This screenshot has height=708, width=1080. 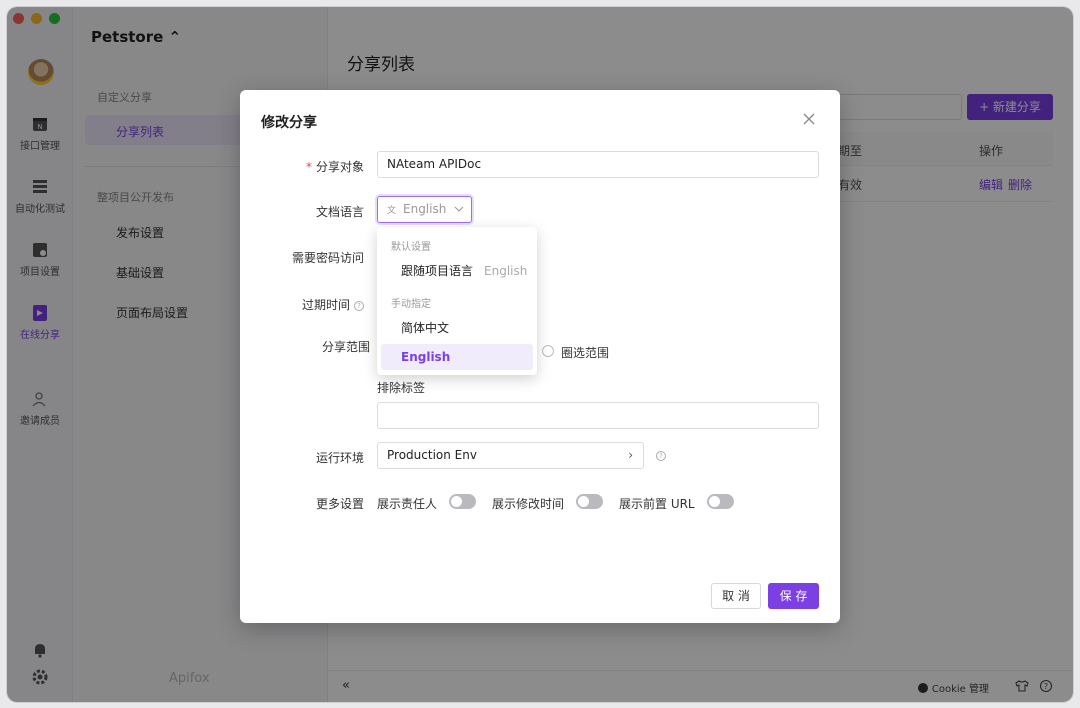 I want to click on dropdown-group-default: 默认设置, so click(x=411, y=247).